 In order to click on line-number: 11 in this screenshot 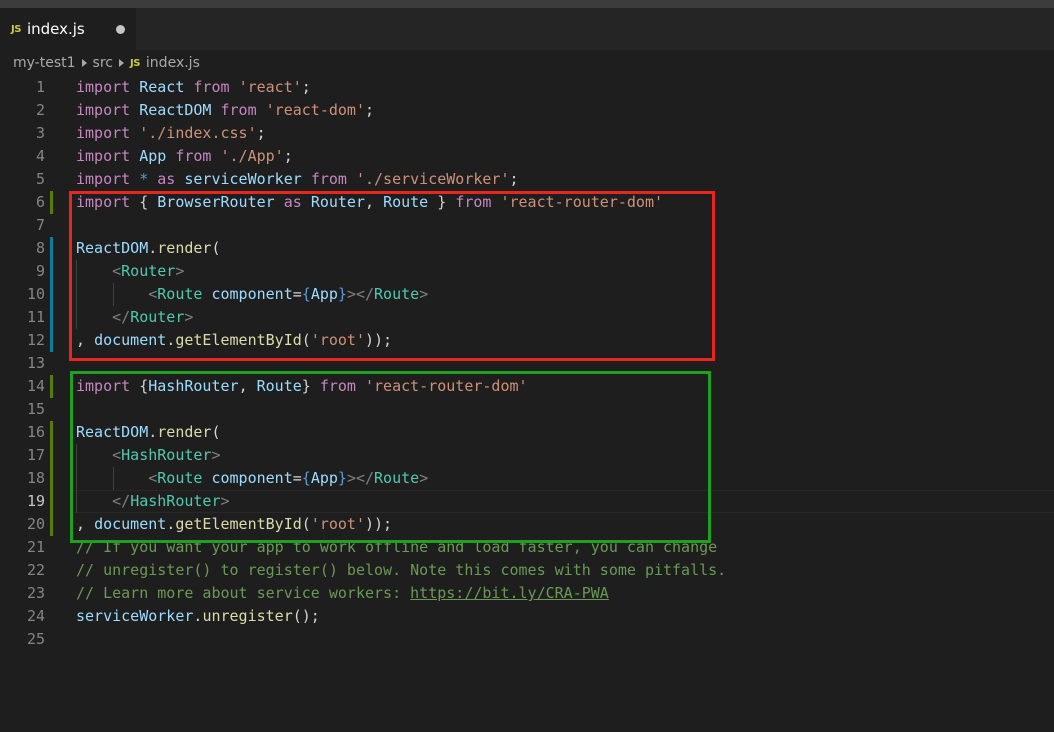, I will do `click(35, 317)`.